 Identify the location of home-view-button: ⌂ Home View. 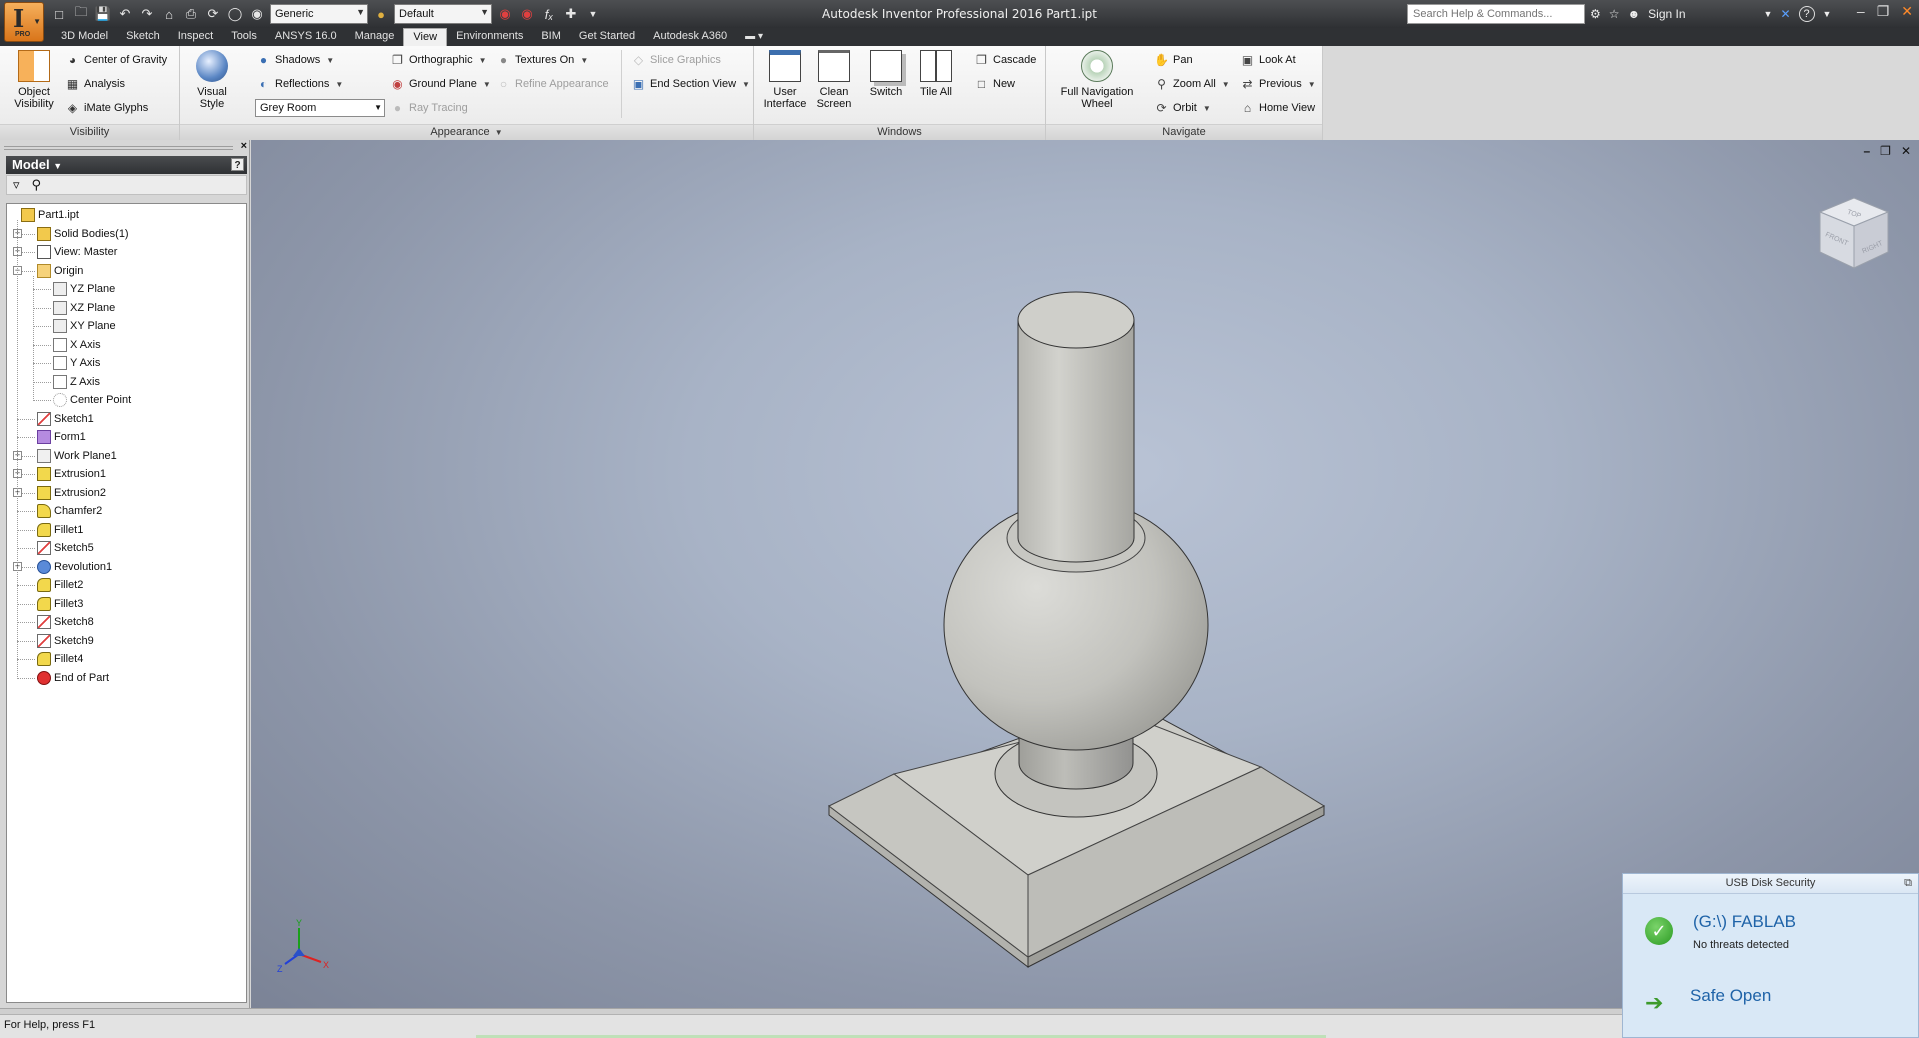
(1277, 108).